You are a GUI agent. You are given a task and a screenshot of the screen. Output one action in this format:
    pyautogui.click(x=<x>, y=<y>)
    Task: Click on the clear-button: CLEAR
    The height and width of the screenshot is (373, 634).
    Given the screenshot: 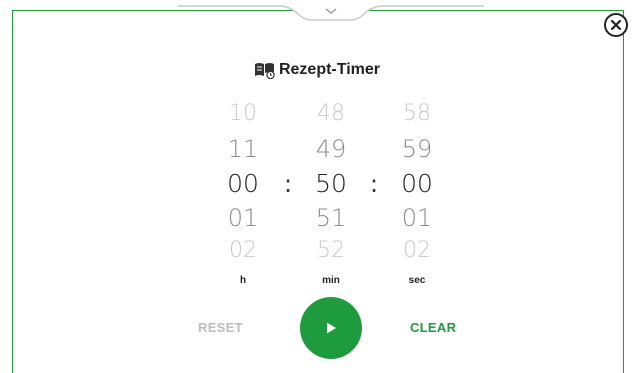 What is the action you would take?
    pyautogui.click(x=433, y=327)
    